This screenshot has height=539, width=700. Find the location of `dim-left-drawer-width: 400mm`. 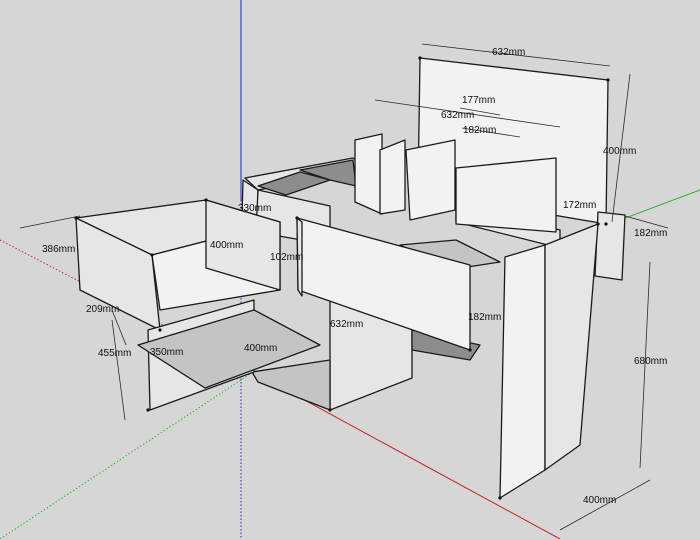

dim-left-drawer-width: 400mm is located at coordinates (226, 245).